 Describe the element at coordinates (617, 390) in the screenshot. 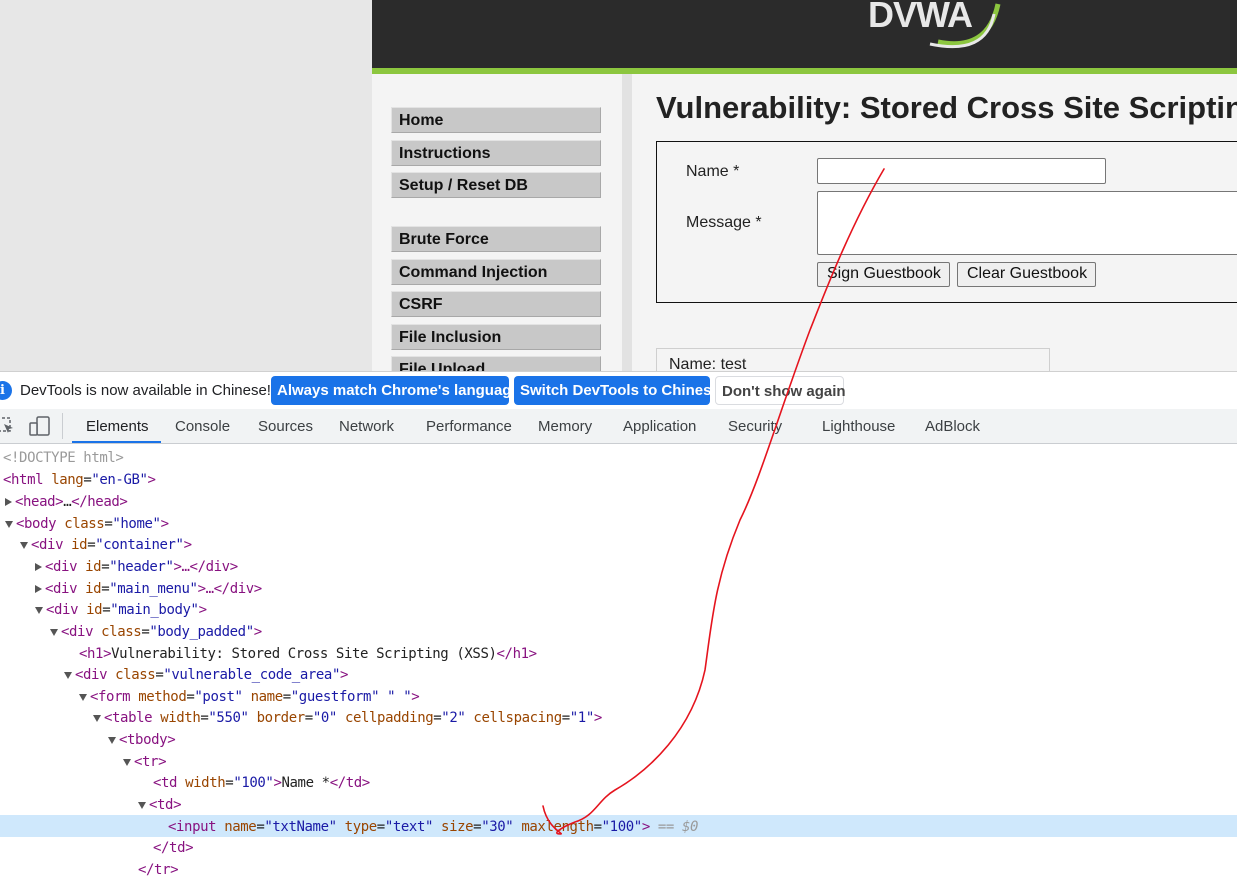

I see `switch-to-chinese-button: Switch DevTools to Chinese` at that location.